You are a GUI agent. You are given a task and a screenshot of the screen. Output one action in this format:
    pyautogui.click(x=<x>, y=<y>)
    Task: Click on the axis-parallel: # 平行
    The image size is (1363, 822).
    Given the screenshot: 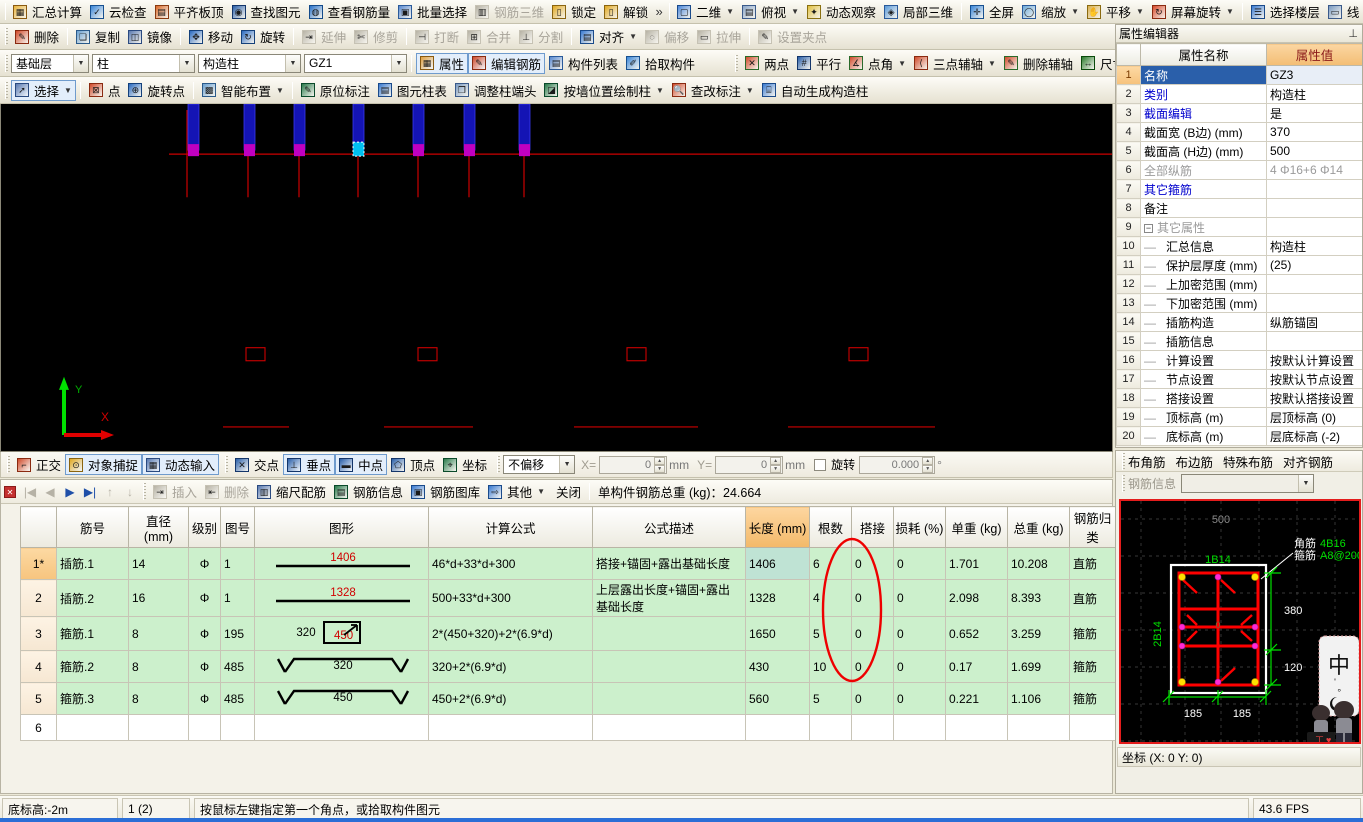 What is the action you would take?
    pyautogui.click(x=819, y=63)
    